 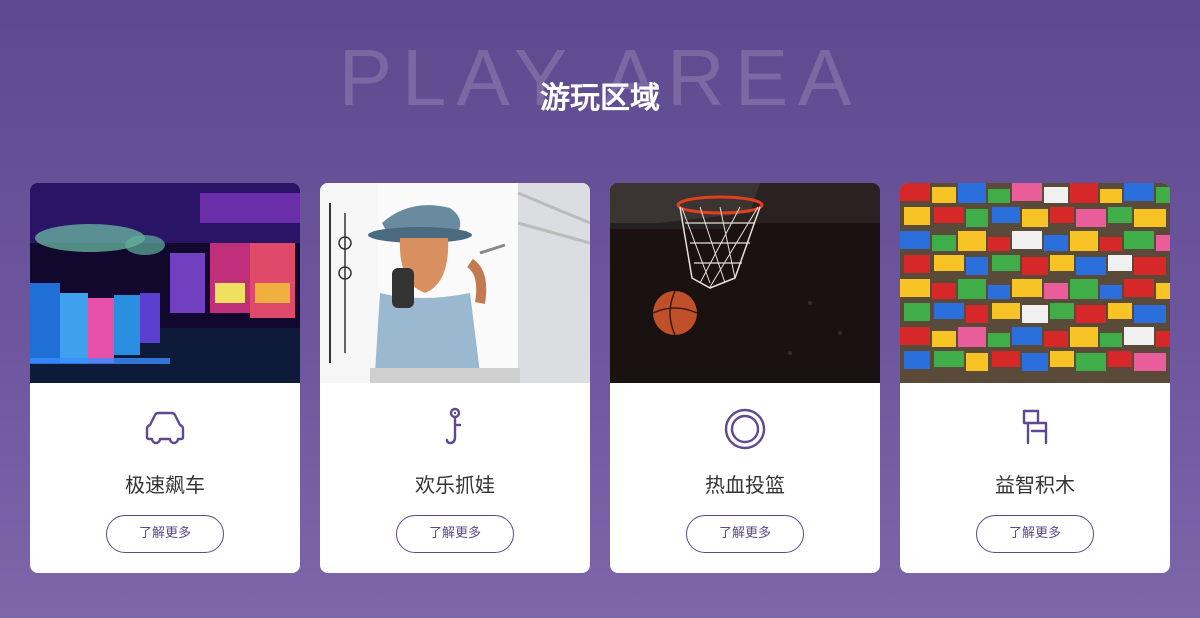 I want to click on play-card-blocks: 益智积木 了解更多, so click(x=1035, y=378).